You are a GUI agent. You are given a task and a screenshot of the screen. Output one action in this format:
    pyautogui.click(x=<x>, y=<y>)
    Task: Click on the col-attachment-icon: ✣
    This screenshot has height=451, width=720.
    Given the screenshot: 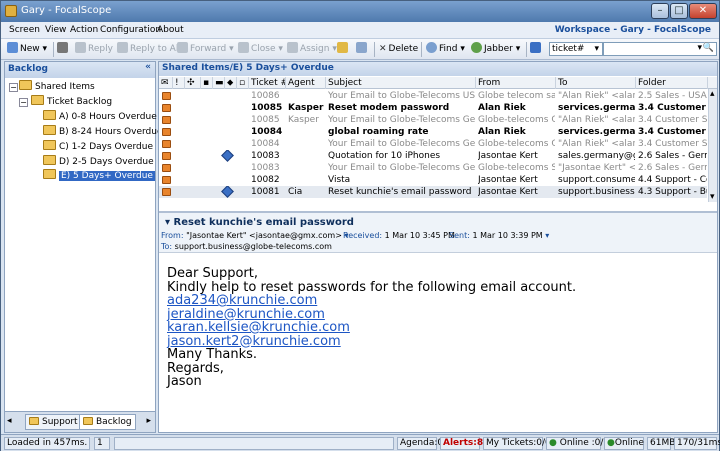 What is the action you would take?
    pyautogui.click(x=193, y=83)
    